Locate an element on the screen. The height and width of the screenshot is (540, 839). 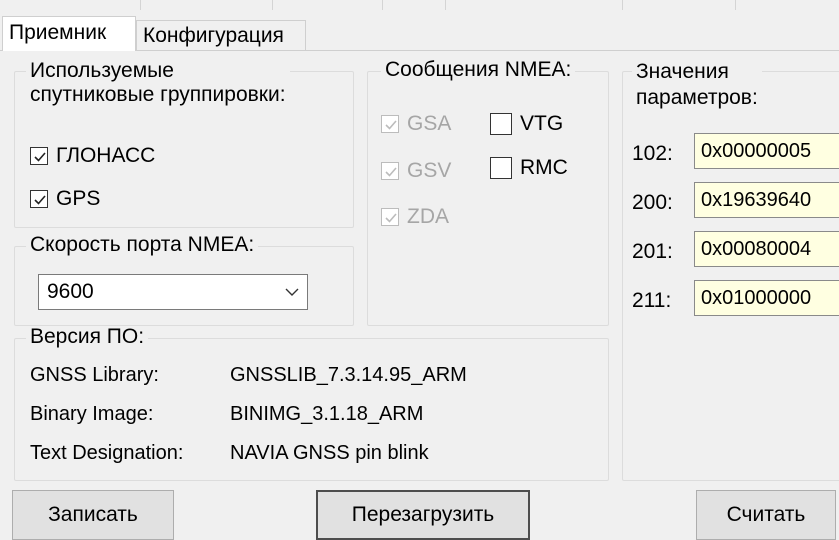
param-field-211: 0x01000000 is located at coordinates (766, 298).